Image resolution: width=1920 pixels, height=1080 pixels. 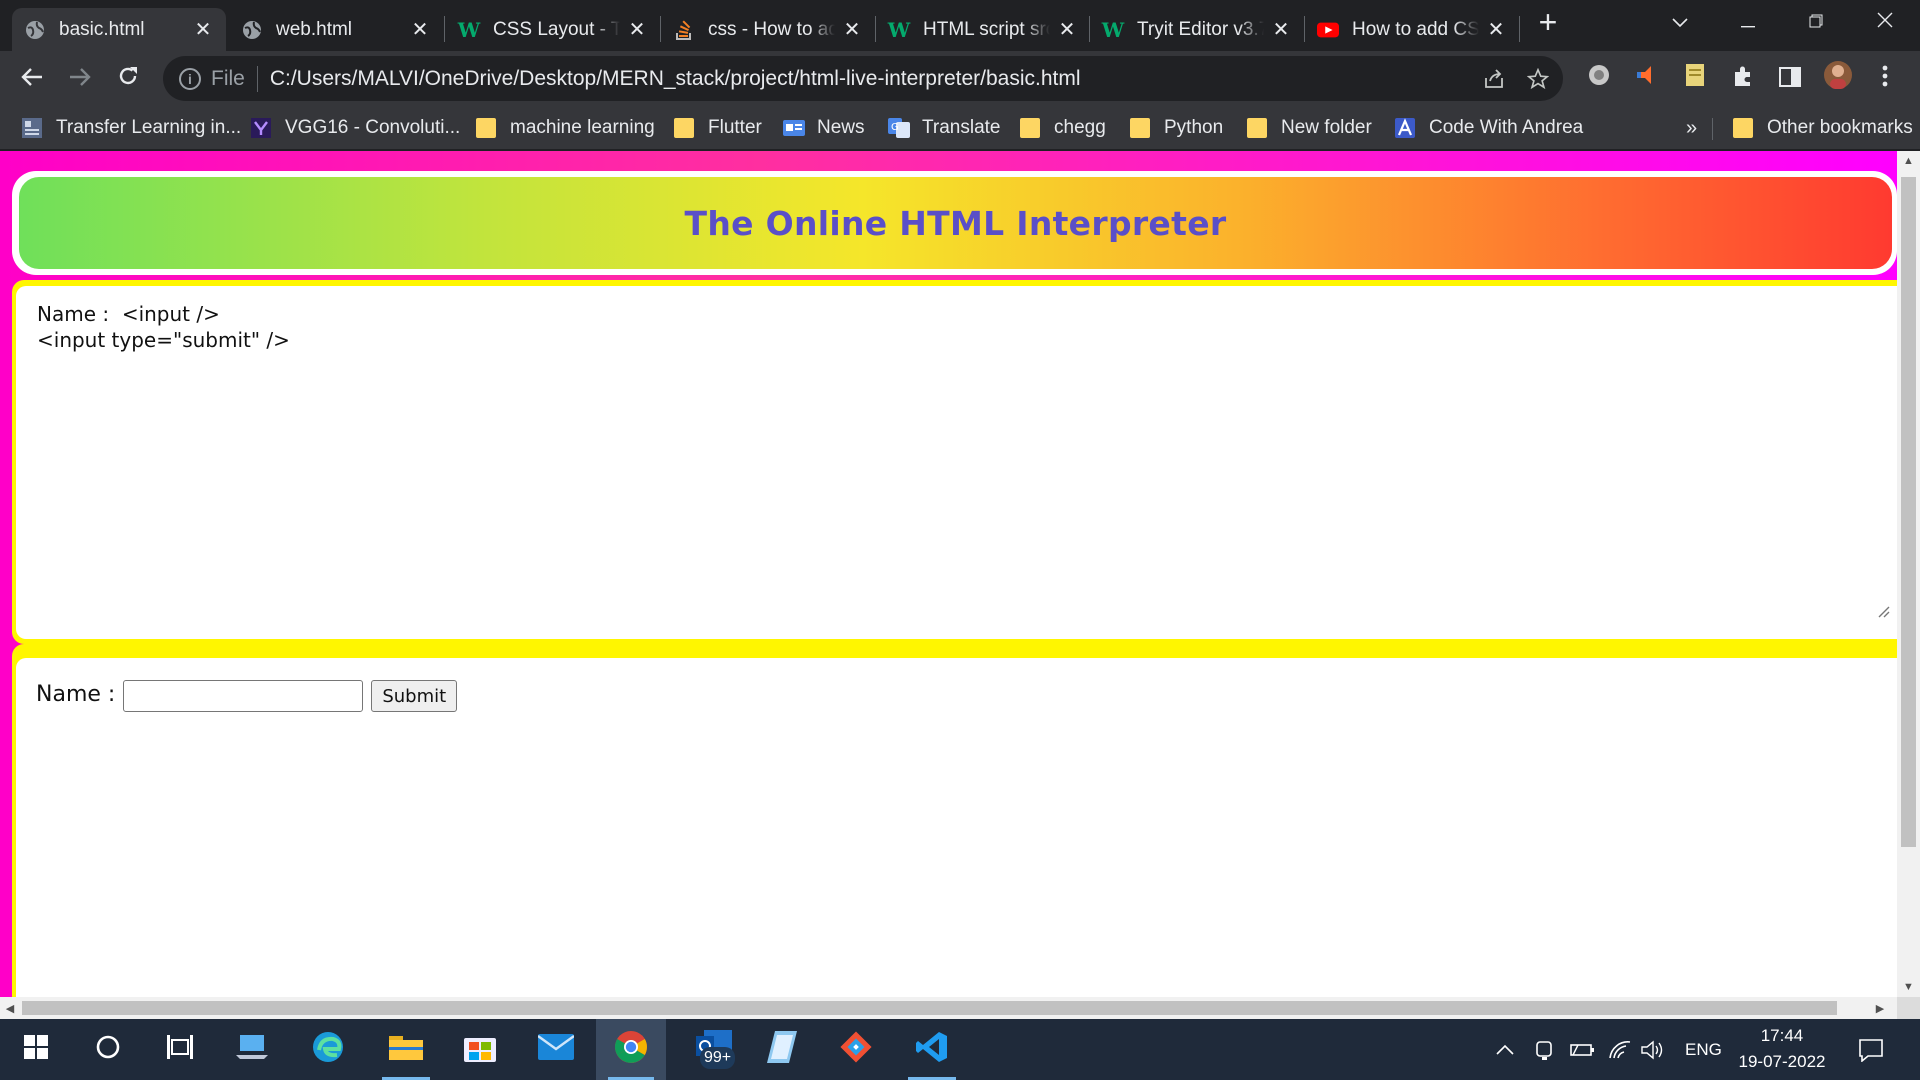 What do you see at coordinates (553, 29) in the screenshot?
I see `tab-css-layout: W CSS Layout - The ✕` at bounding box center [553, 29].